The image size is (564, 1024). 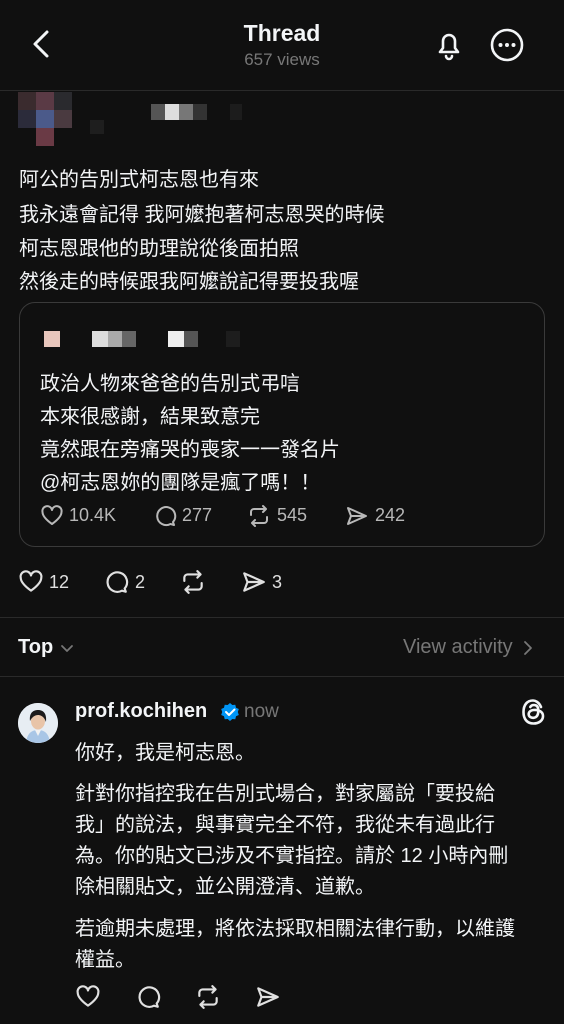 I want to click on reply-comment-button, so click(x=148, y=997).